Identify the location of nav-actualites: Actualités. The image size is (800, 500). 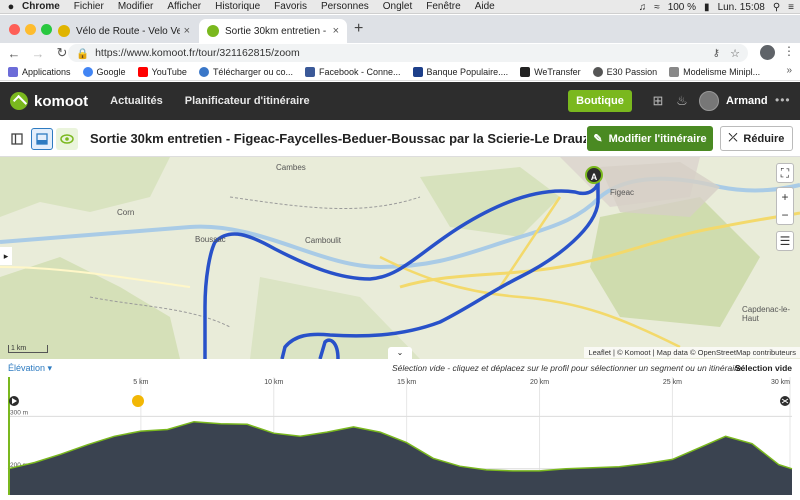
(136, 101).